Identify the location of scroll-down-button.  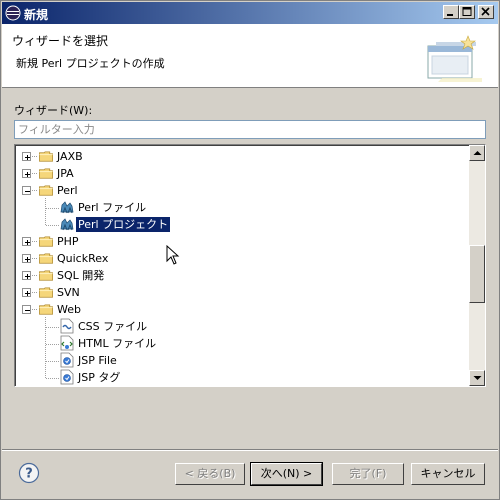
(477, 378).